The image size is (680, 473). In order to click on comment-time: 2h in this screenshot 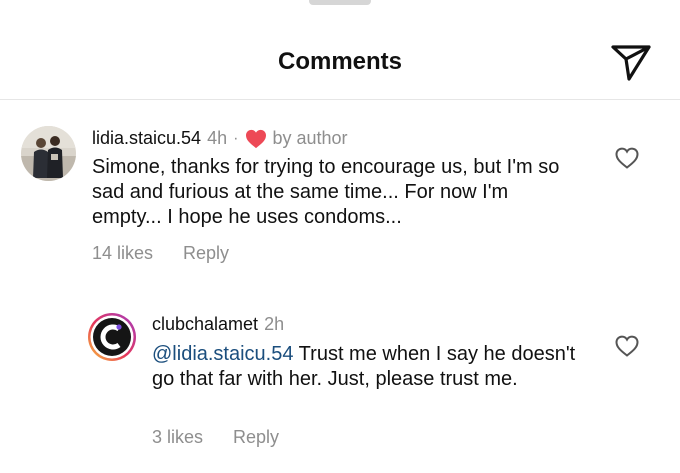, I will do `click(274, 324)`.